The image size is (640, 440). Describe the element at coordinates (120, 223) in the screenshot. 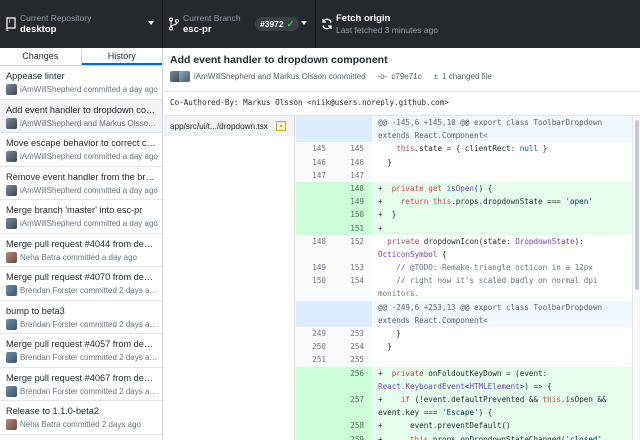

I see `commit-time: committed a day ago` at that location.